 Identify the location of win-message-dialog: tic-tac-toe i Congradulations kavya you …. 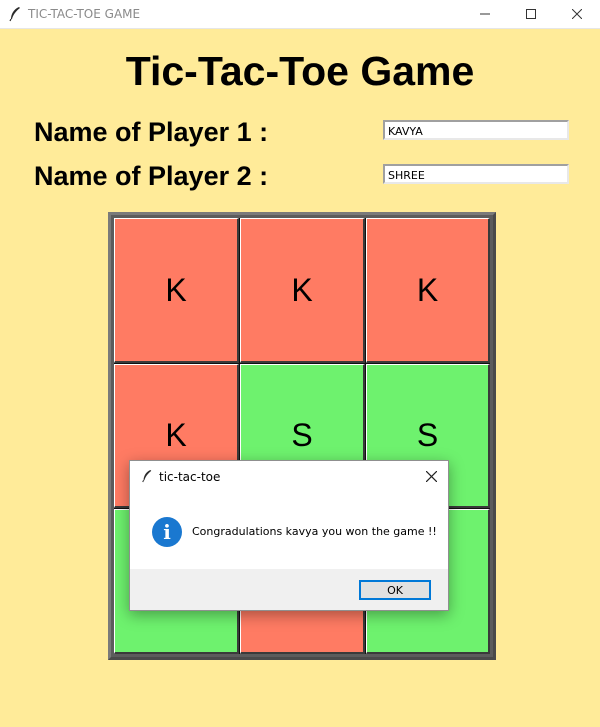
(289, 535).